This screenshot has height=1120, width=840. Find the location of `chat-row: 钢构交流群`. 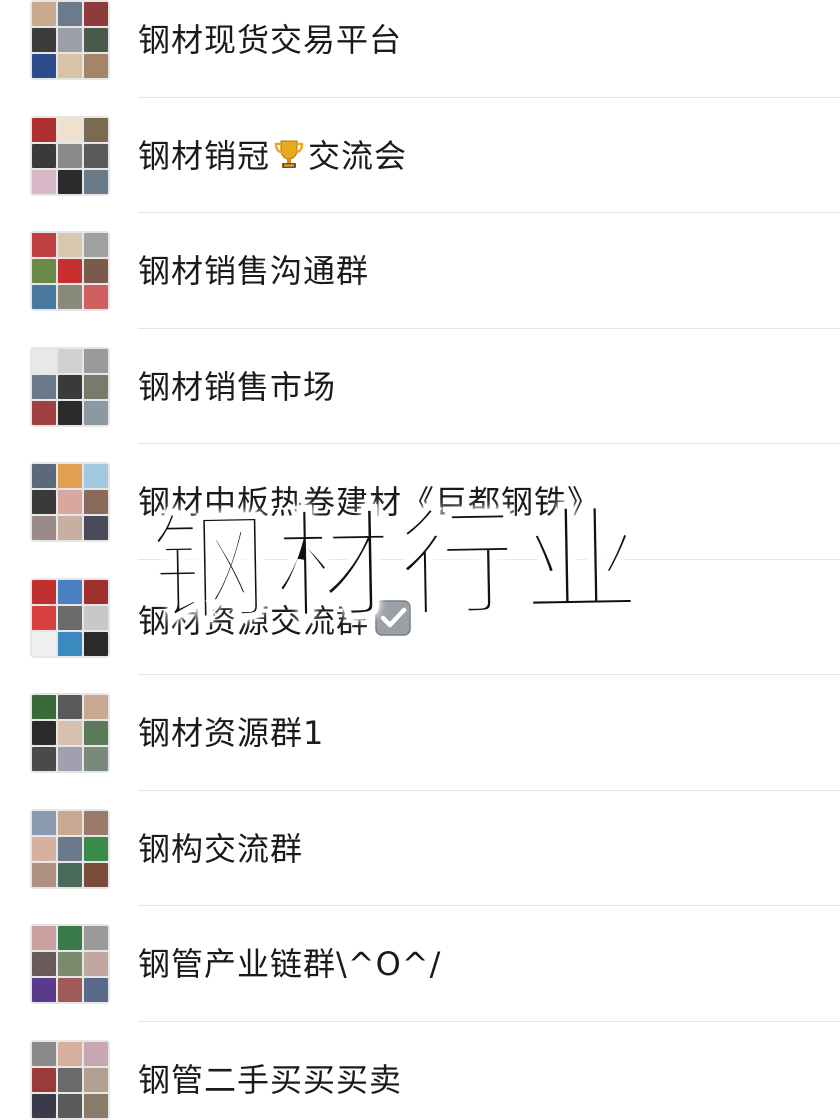

chat-row: 钢构交流群 is located at coordinates (420, 848).